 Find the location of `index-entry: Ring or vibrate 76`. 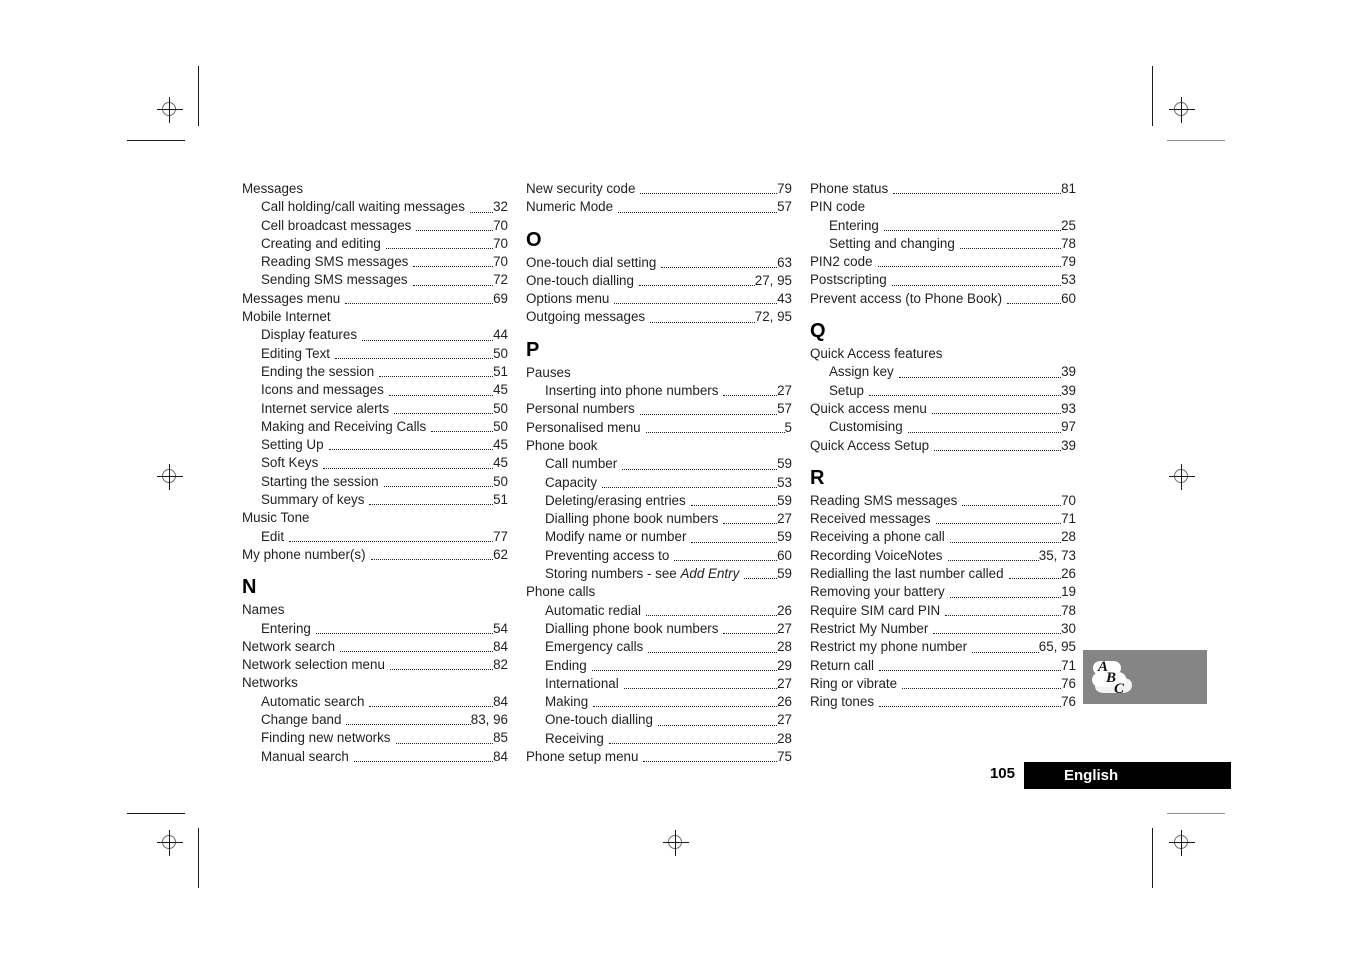

index-entry: Ring or vibrate 76 is located at coordinates (943, 684).